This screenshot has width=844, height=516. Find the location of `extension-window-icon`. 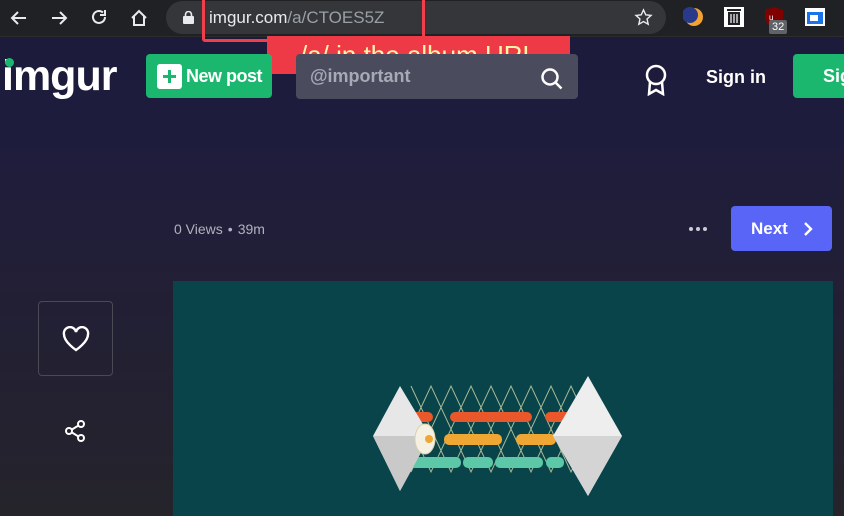

extension-window-icon is located at coordinates (815, 17).